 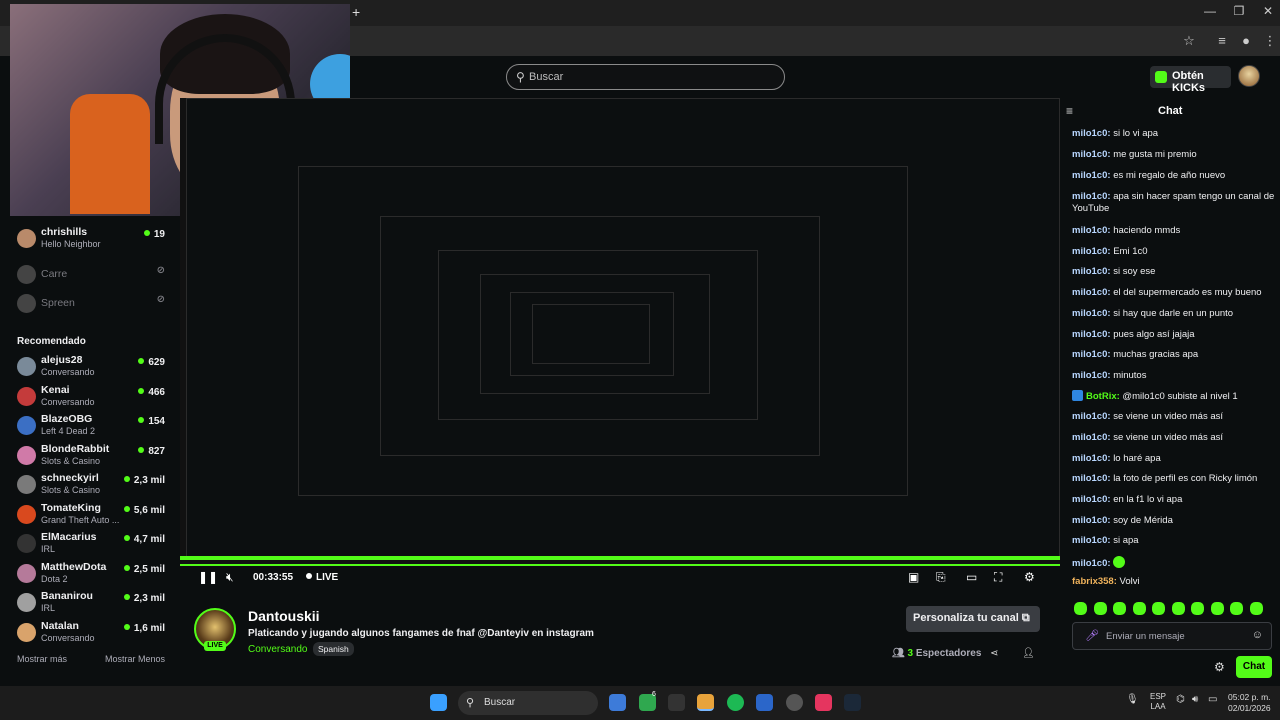 What do you see at coordinates (42, 659) in the screenshot?
I see `show-more-link: Mostrar más` at bounding box center [42, 659].